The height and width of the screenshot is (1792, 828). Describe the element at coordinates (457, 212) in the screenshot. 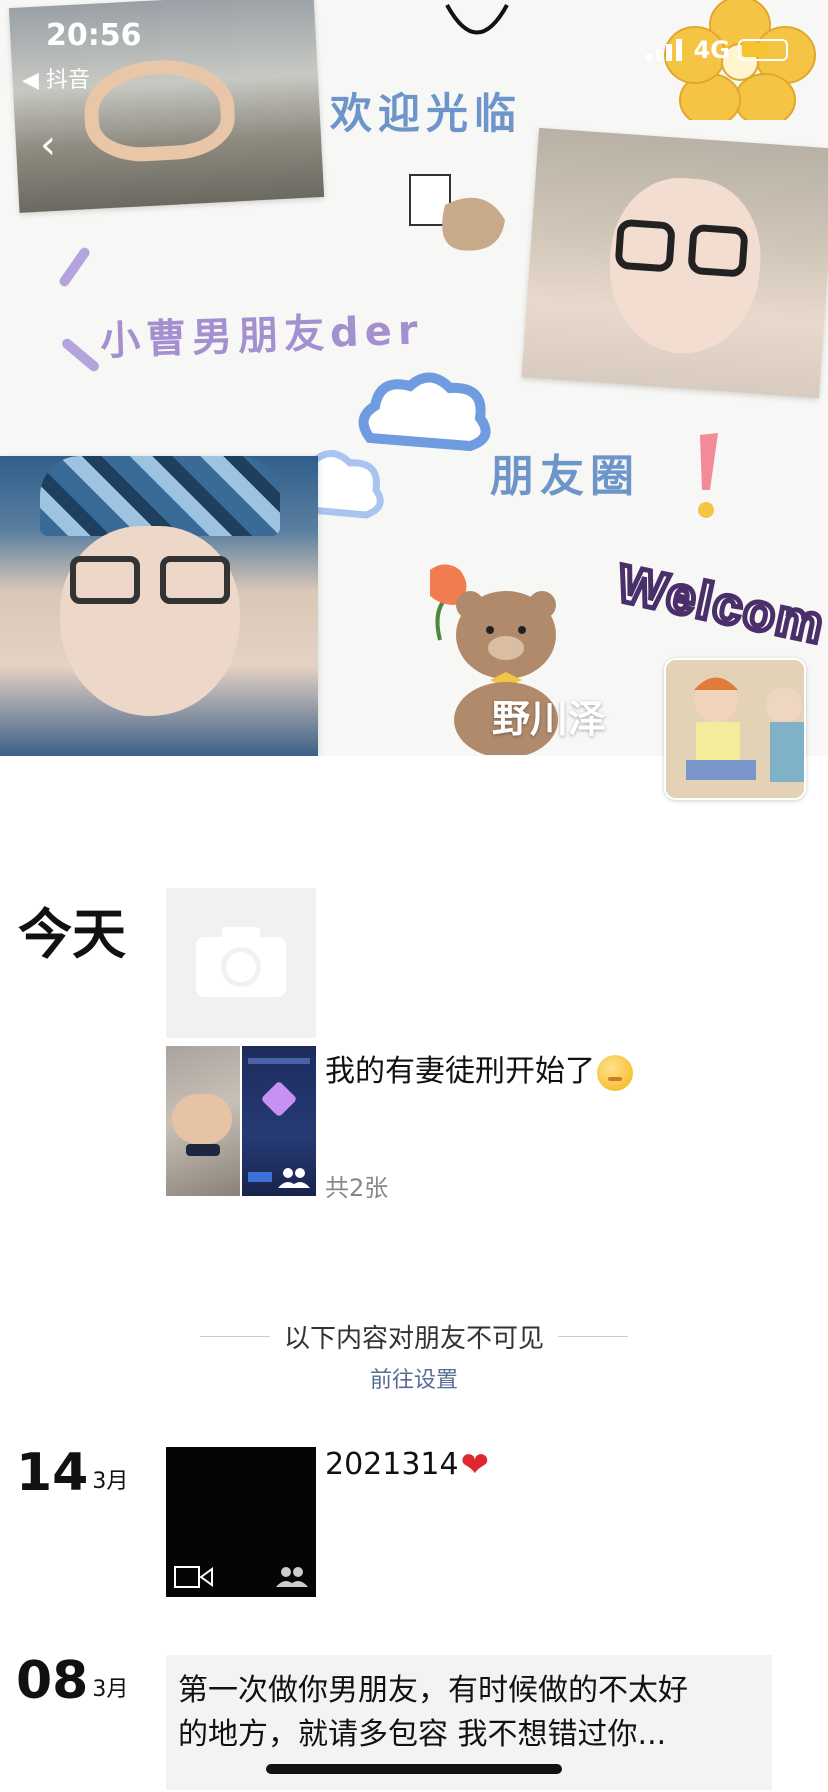

I see `bear-note-sticker-icon` at that location.